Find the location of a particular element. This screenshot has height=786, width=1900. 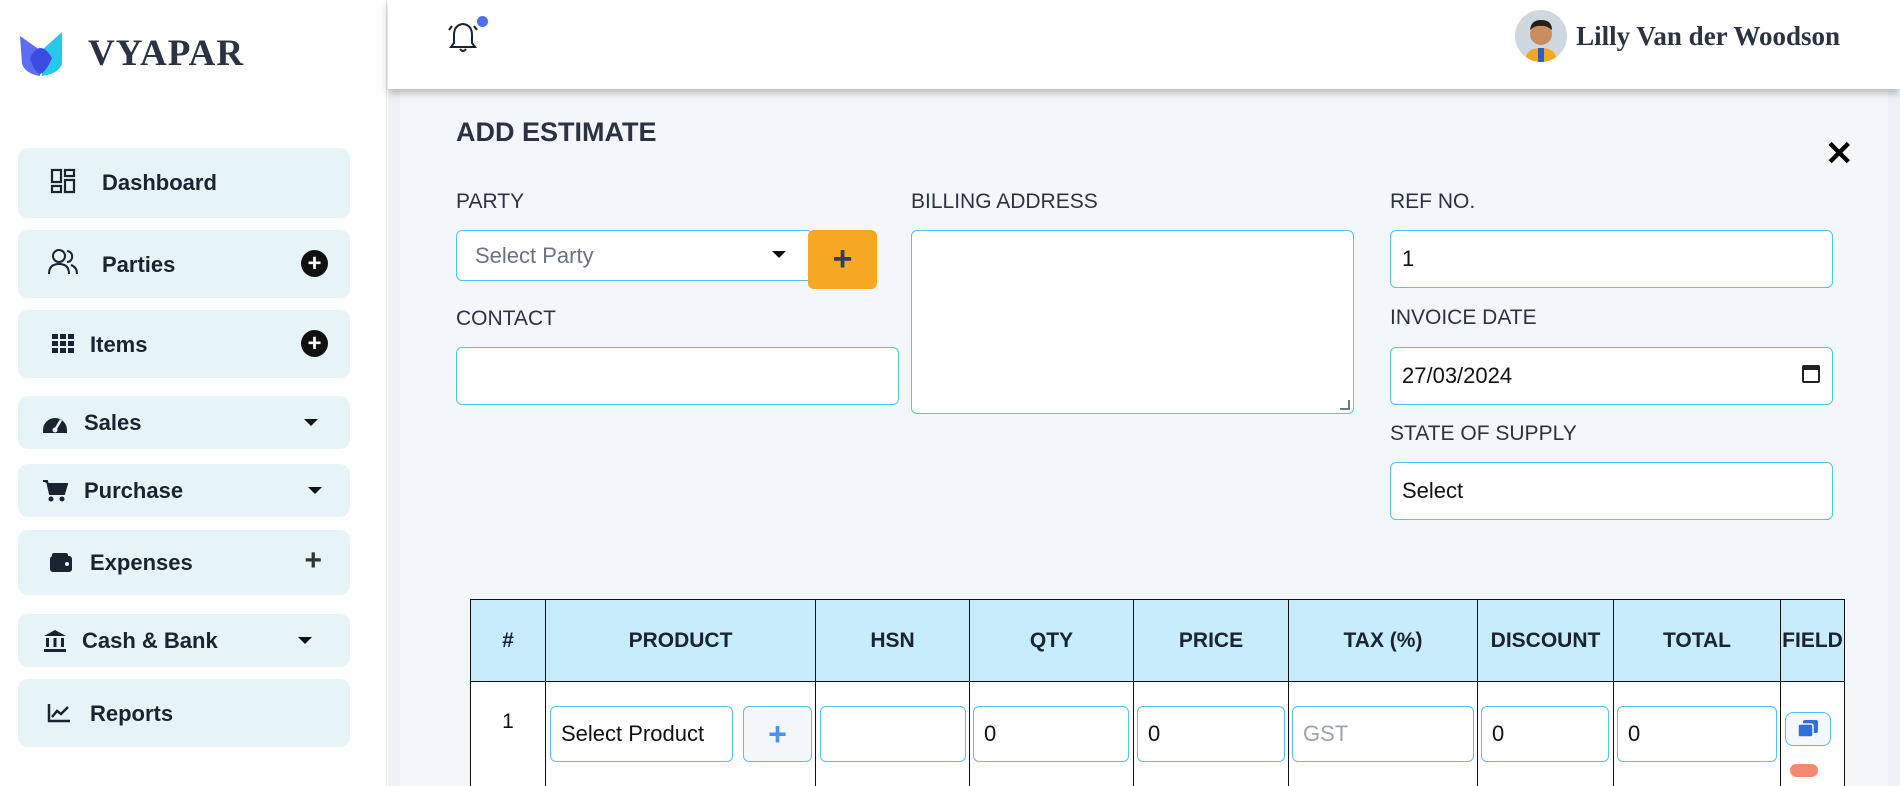

add-product-button: + is located at coordinates (777, 734).